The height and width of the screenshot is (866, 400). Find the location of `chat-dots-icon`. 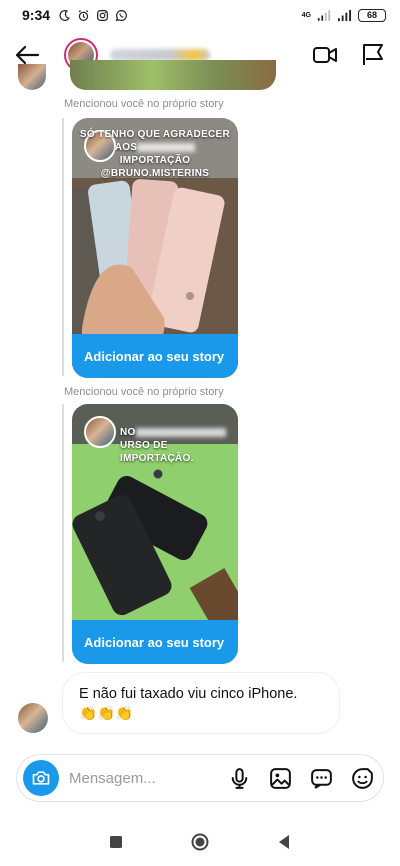

chat-dots-icon is located at coordinates (321, 778).